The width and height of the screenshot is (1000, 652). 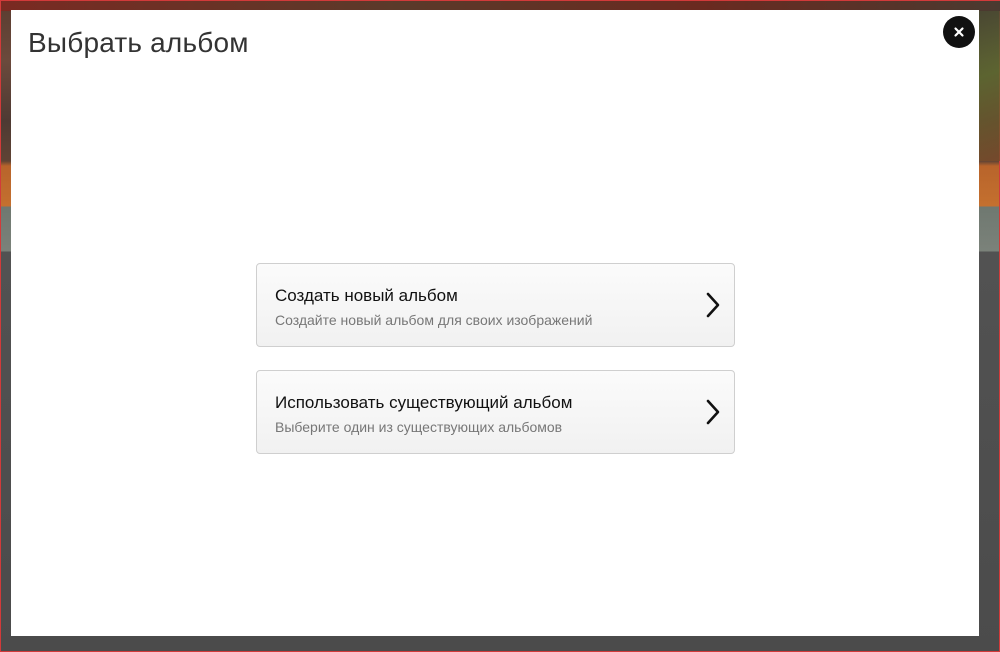 I want to click on create-new-album-title: Создать новый альбом, so click(x=366, y=295).